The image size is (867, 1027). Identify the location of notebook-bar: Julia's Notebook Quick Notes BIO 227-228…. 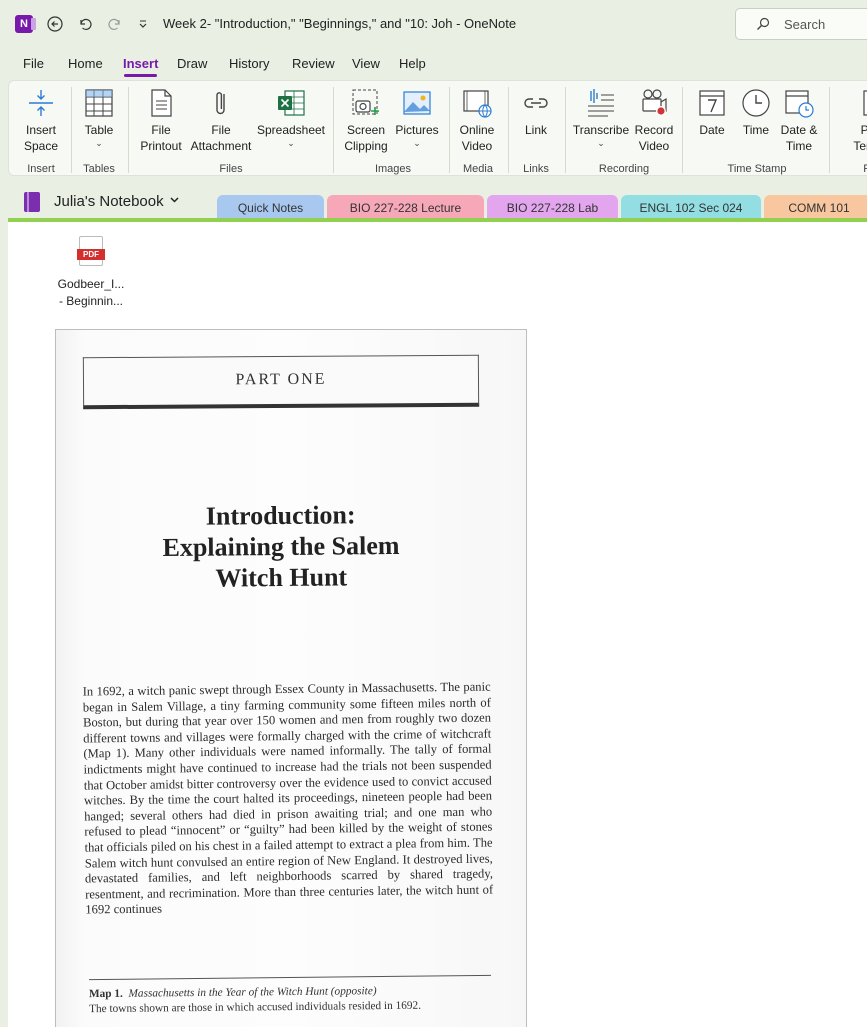
(433, 203).